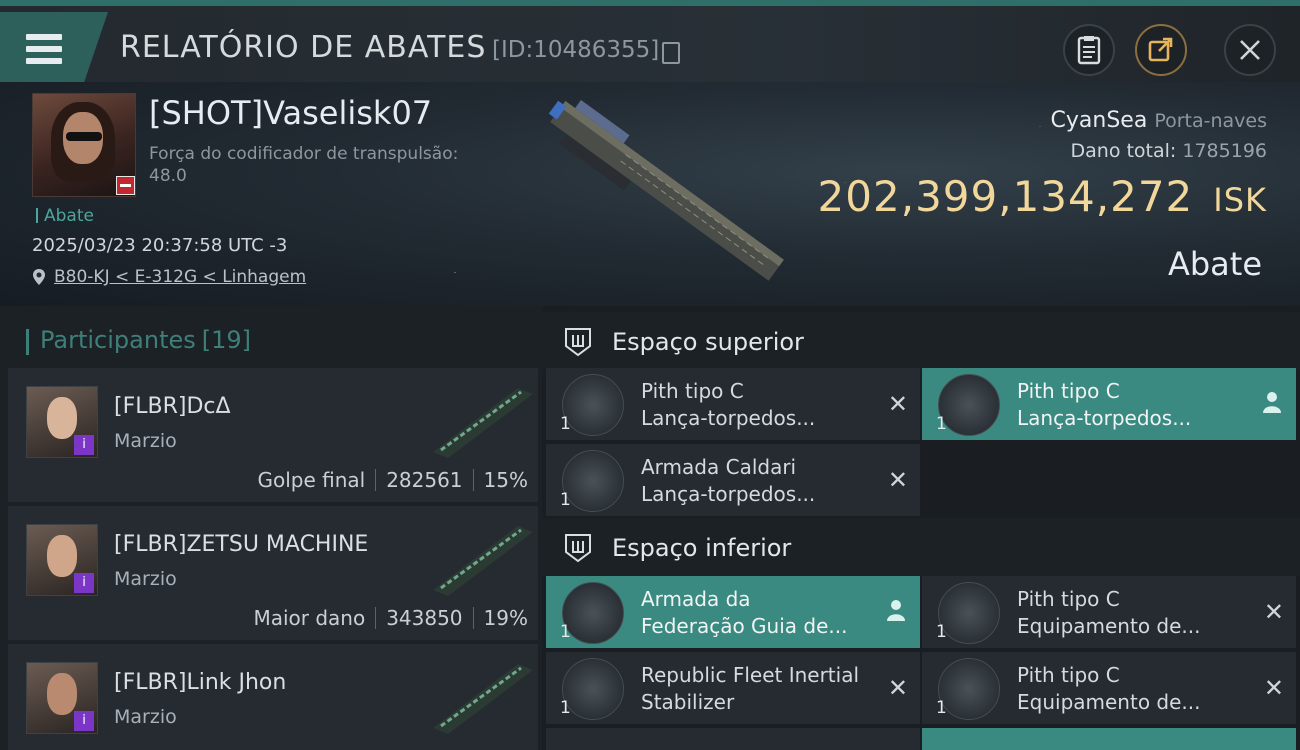  Describe the element at coordinates (118, 340) in the screenshot. I see `participants-label: Participantes` at that location.